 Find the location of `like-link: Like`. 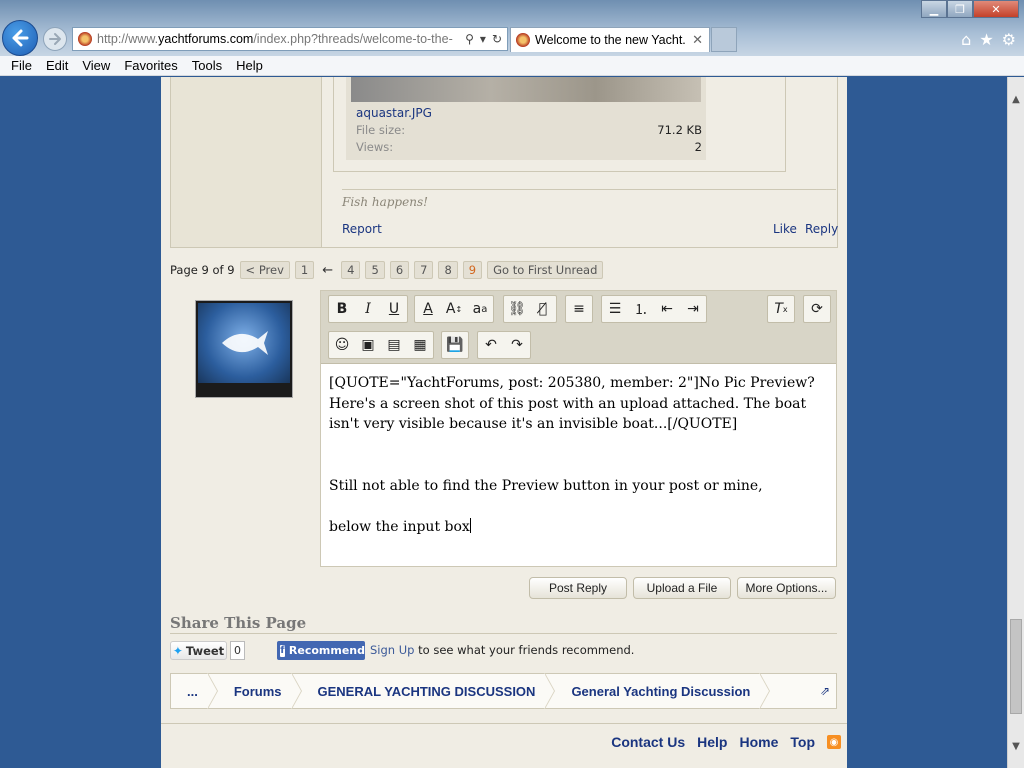

like-link: Like is located at coordinates (785, 229).